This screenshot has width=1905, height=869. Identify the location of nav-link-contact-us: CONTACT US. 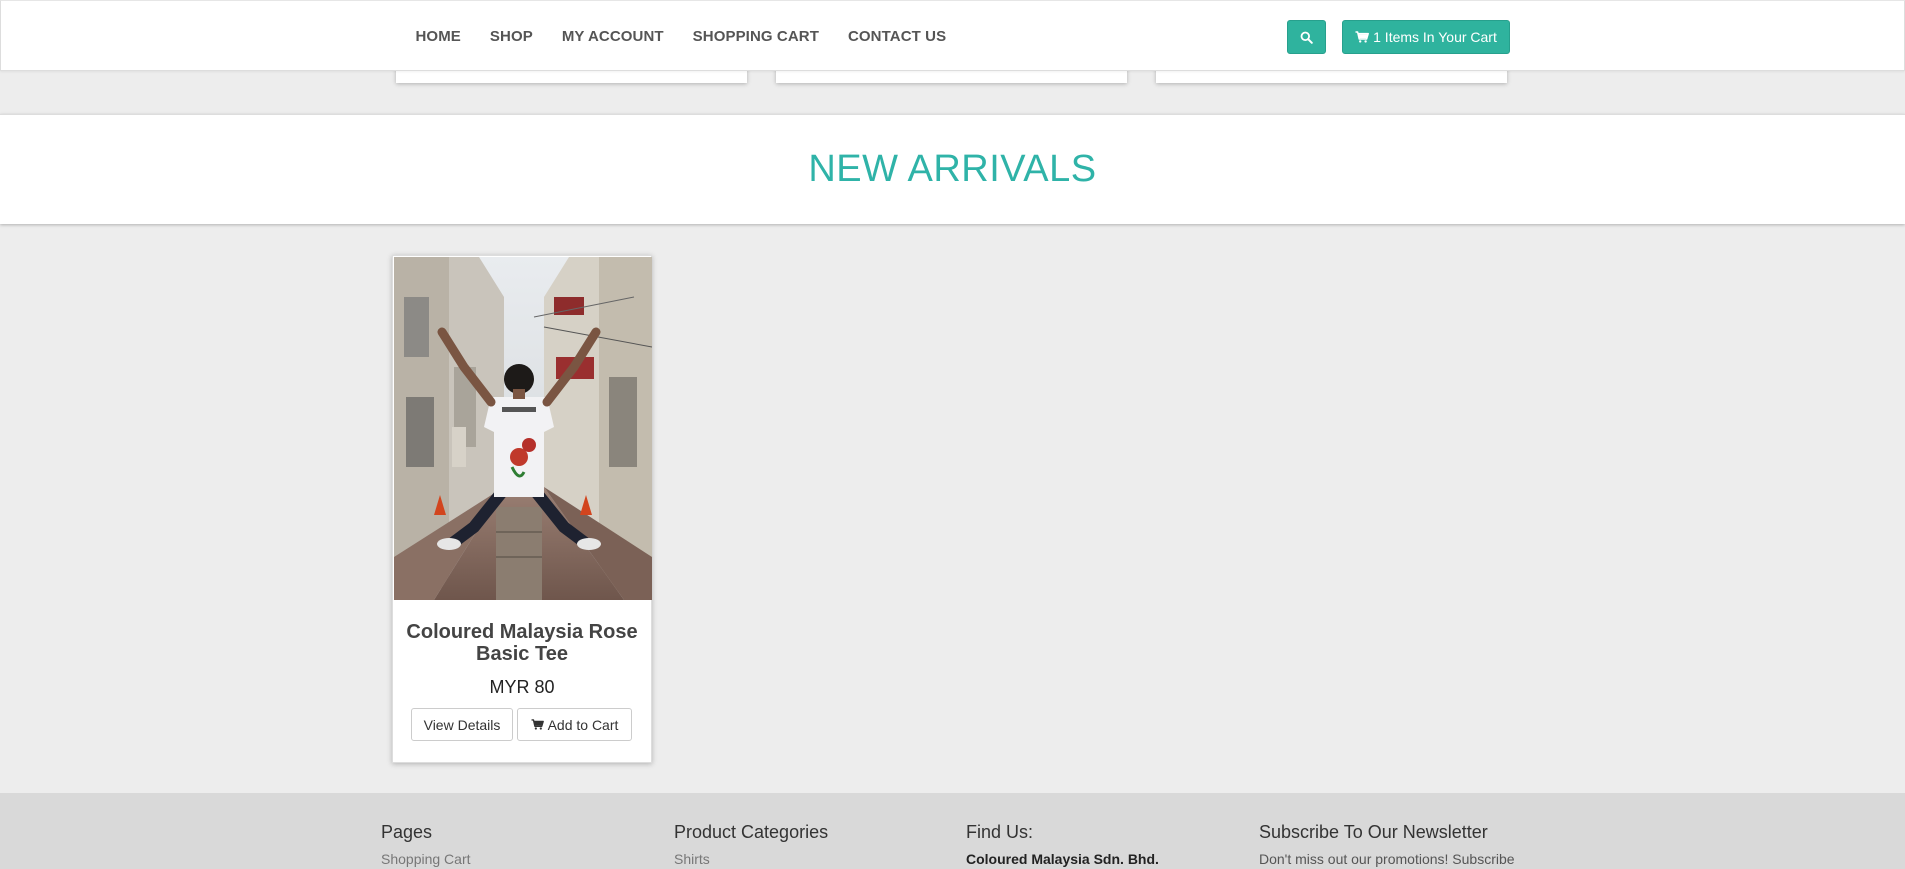
(896, 36).